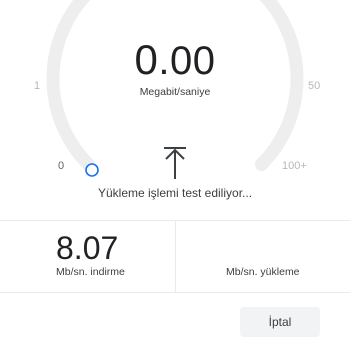  I want to click on download-speed-value: 8.07, so click(87, 248).